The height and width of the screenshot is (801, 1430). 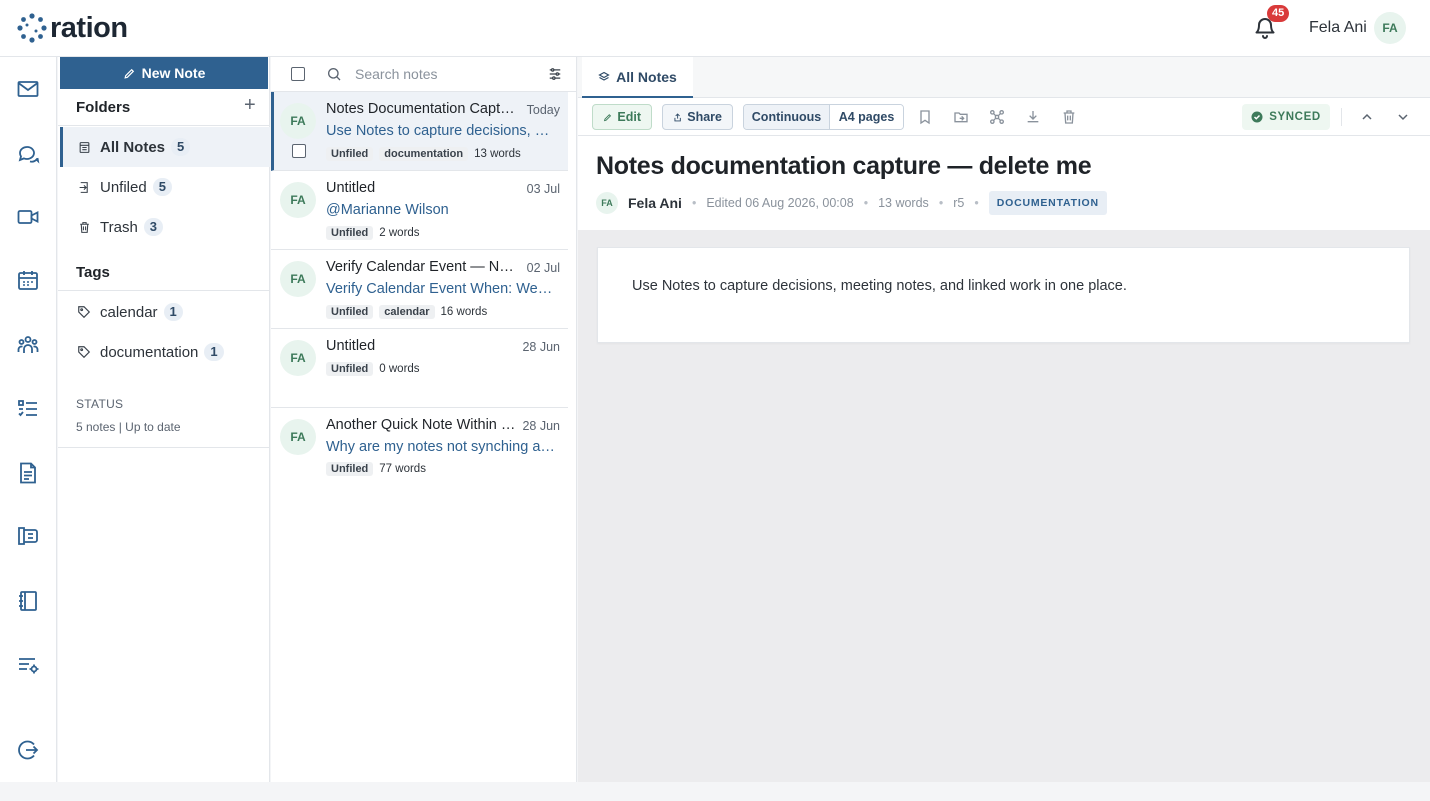 What do you see at coordinates (1367, 117) in the screenshot?
I see `chevron-up-icon` at bounding box center [1367, 117].